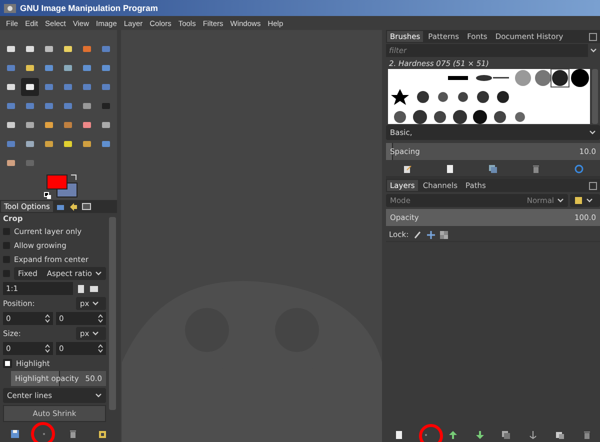  What do you see at coordinates (578, 200) in the screenshot?
I see `composite-mode-icon` at bounding box center [578, 200].